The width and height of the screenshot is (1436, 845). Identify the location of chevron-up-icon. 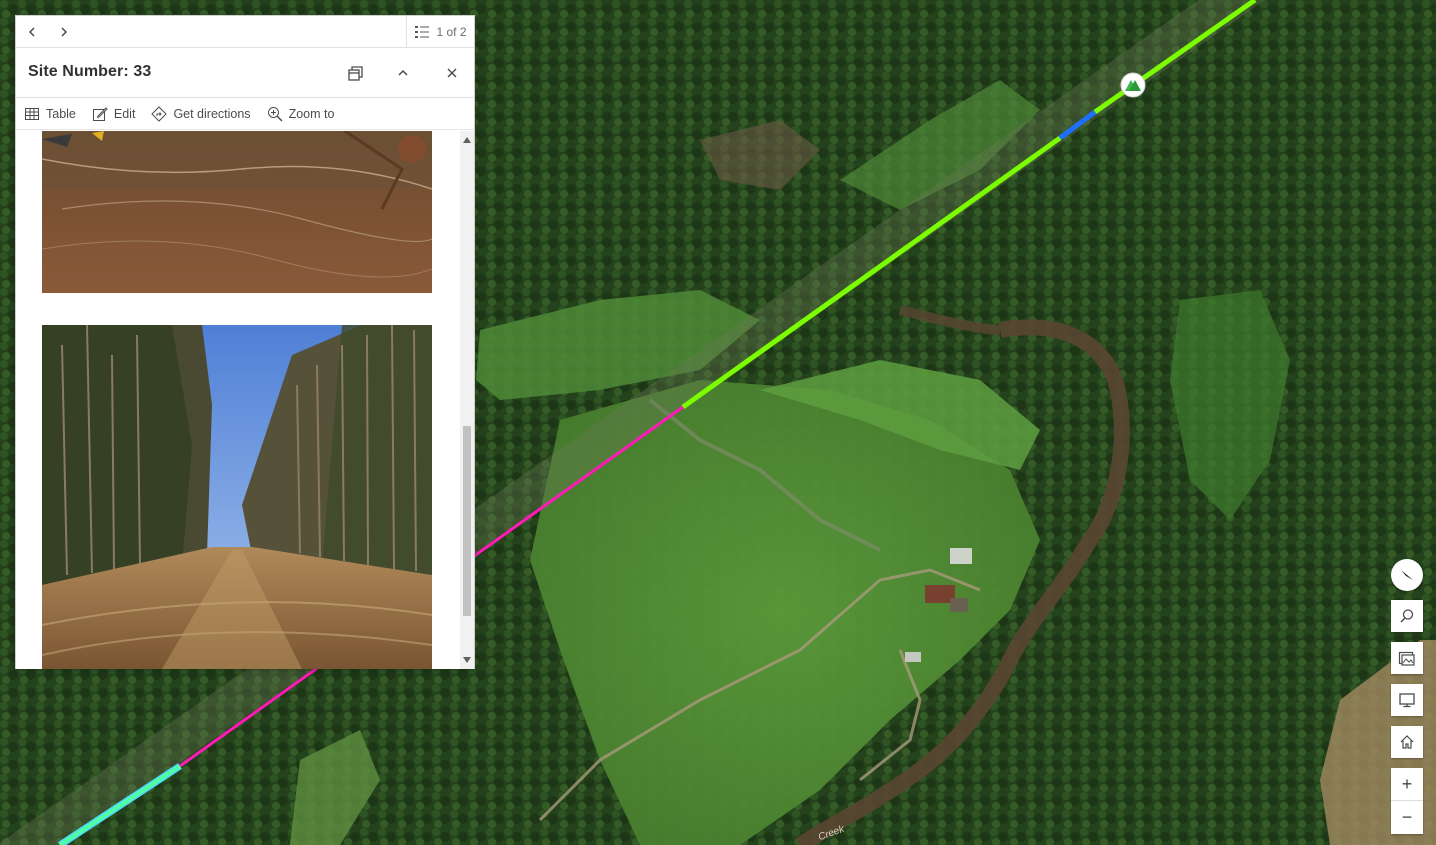
(403, 72).